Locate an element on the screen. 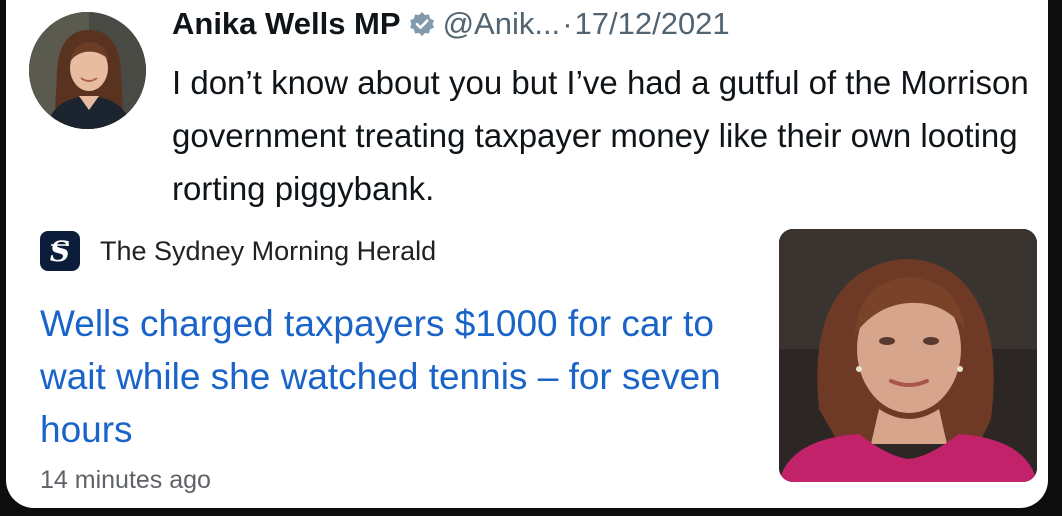  profile-avatar is located at coordinates (87, 70).